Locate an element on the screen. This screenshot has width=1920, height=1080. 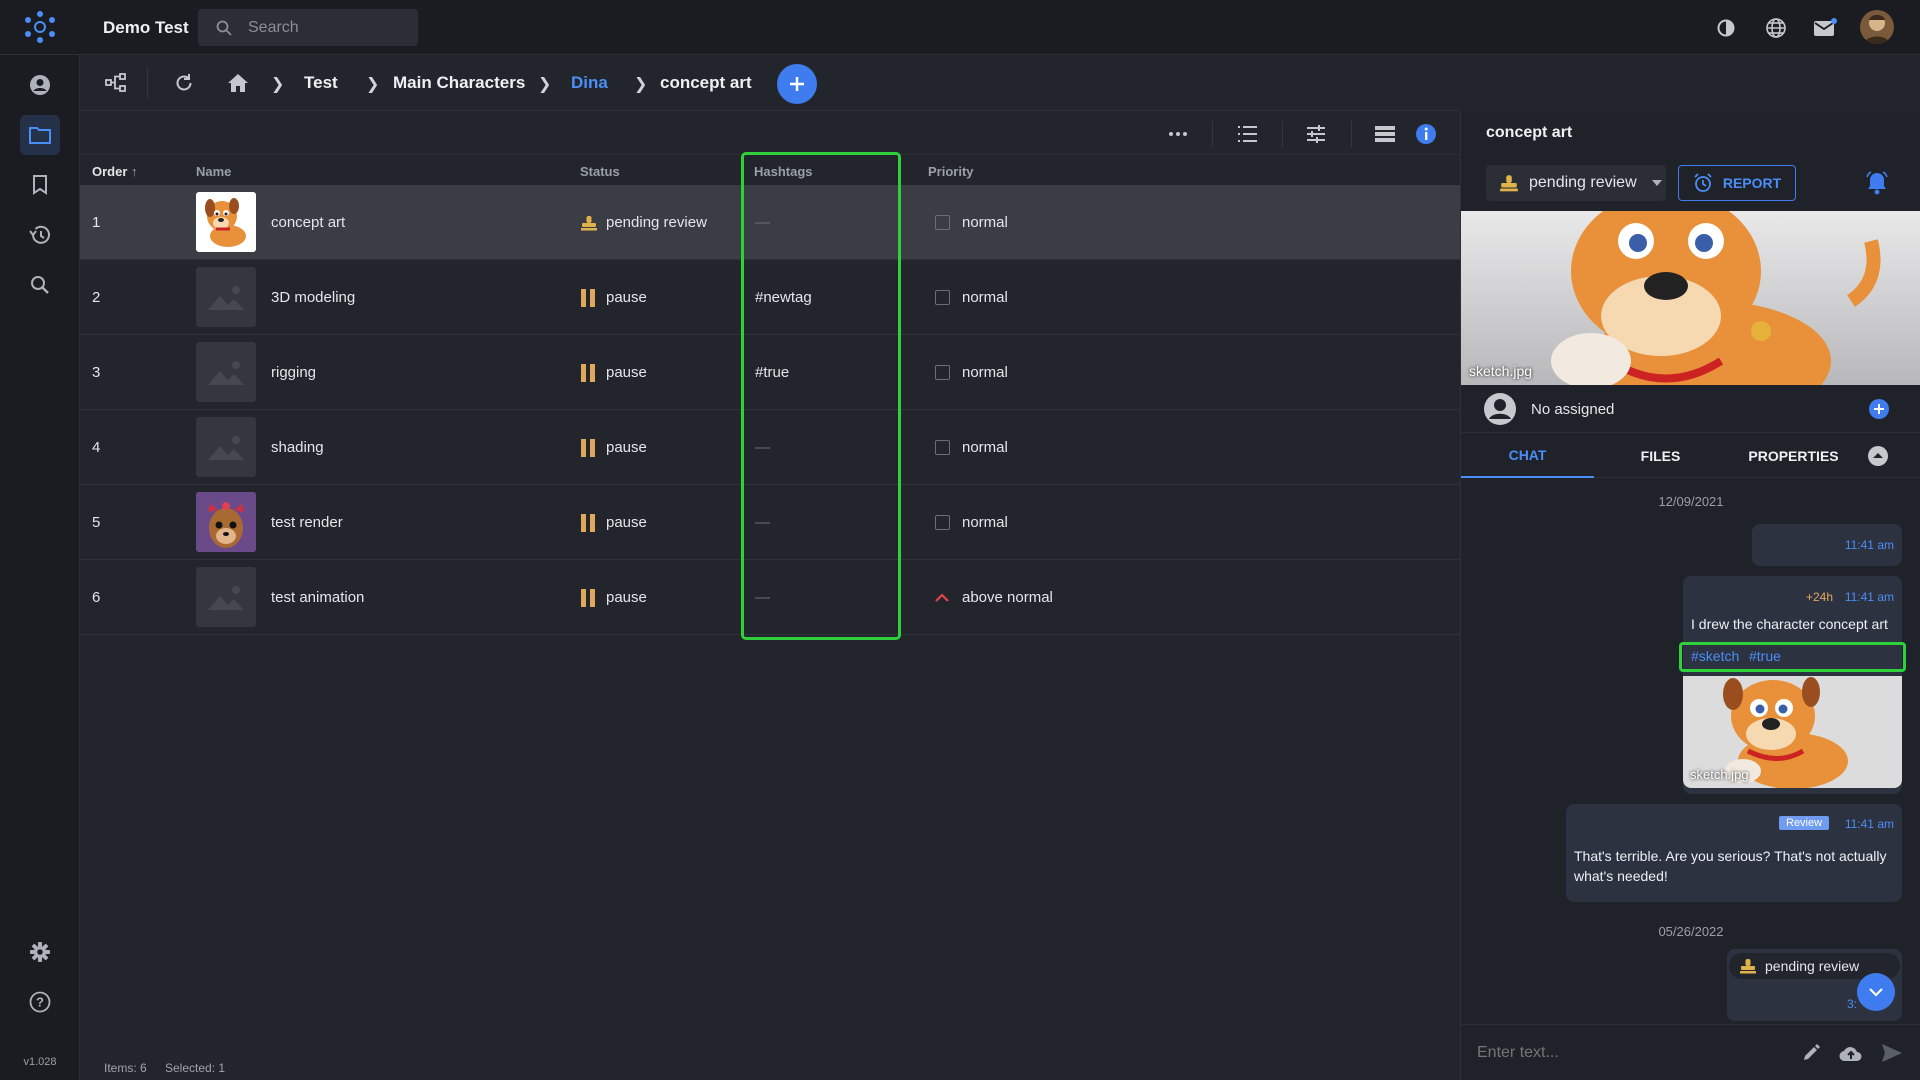
search-placeholder: Search is located at coordinates (273, 27).